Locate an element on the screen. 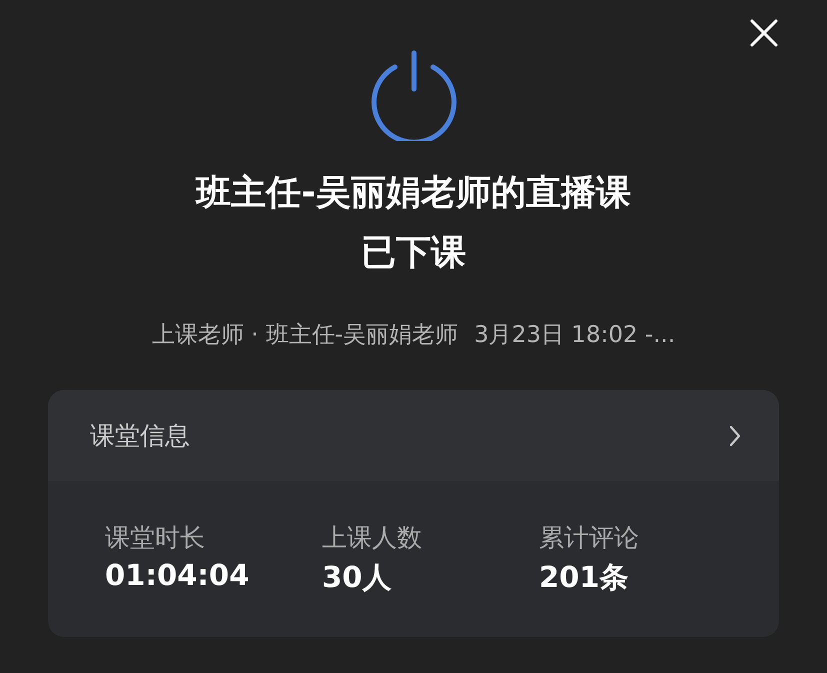  stat-label: 上课人数 is located at coordinates (372, 538).